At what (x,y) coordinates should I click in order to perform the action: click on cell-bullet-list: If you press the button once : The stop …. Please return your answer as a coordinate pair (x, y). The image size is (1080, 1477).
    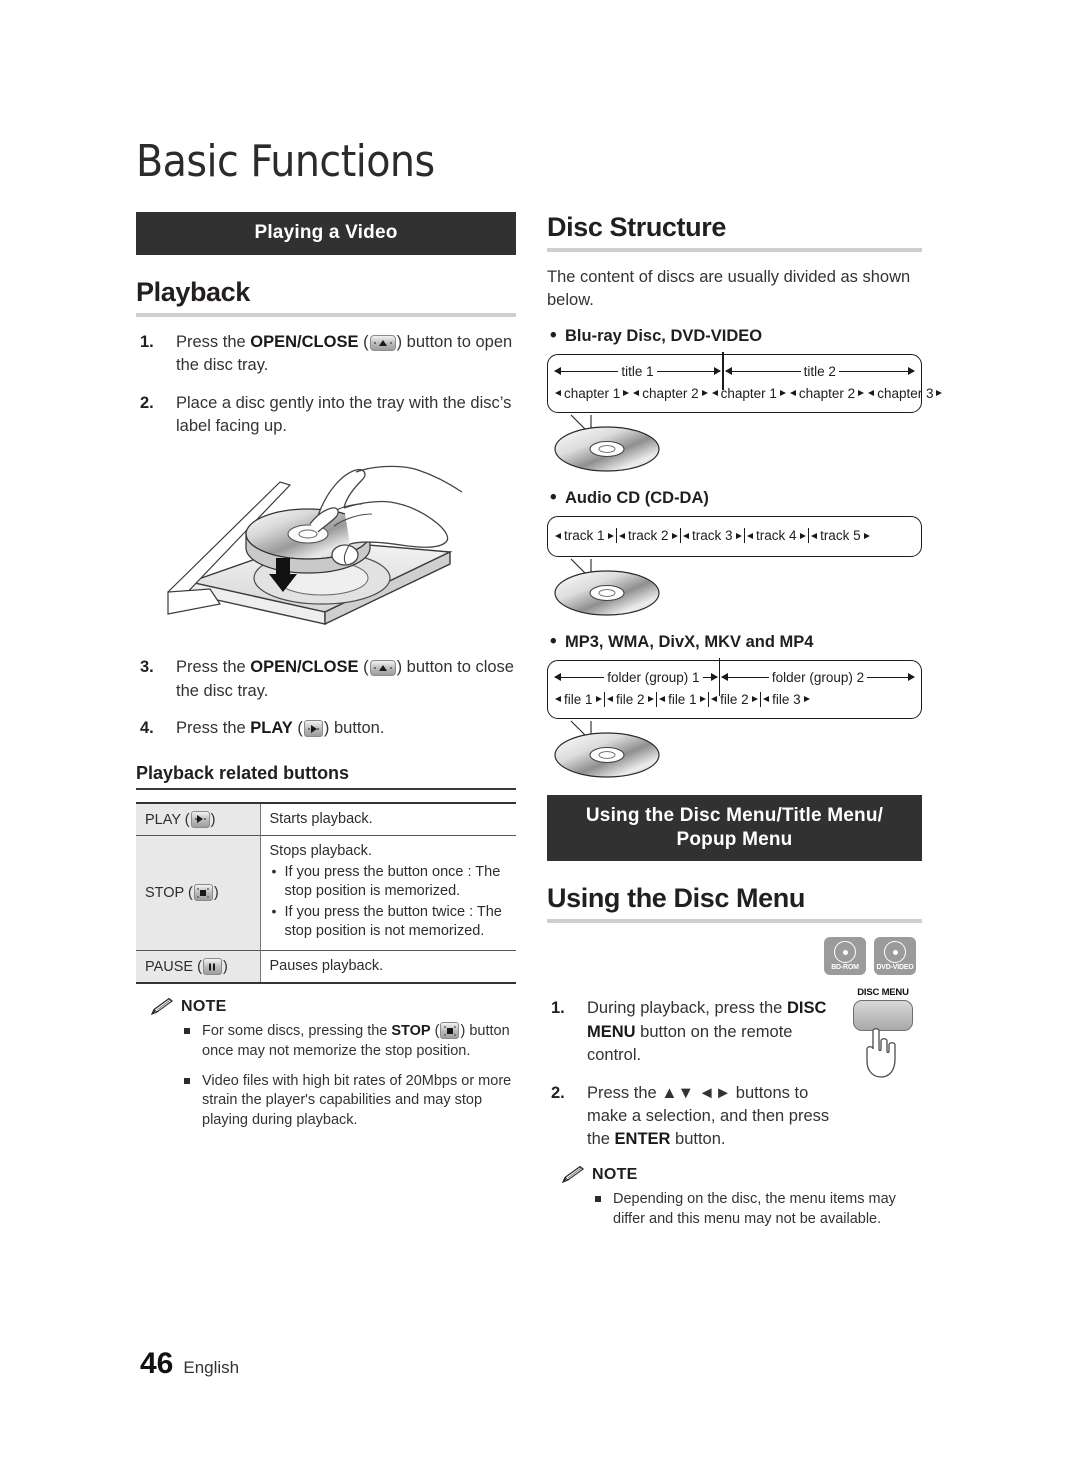
    Looking at the image, I should click on (389, 902).